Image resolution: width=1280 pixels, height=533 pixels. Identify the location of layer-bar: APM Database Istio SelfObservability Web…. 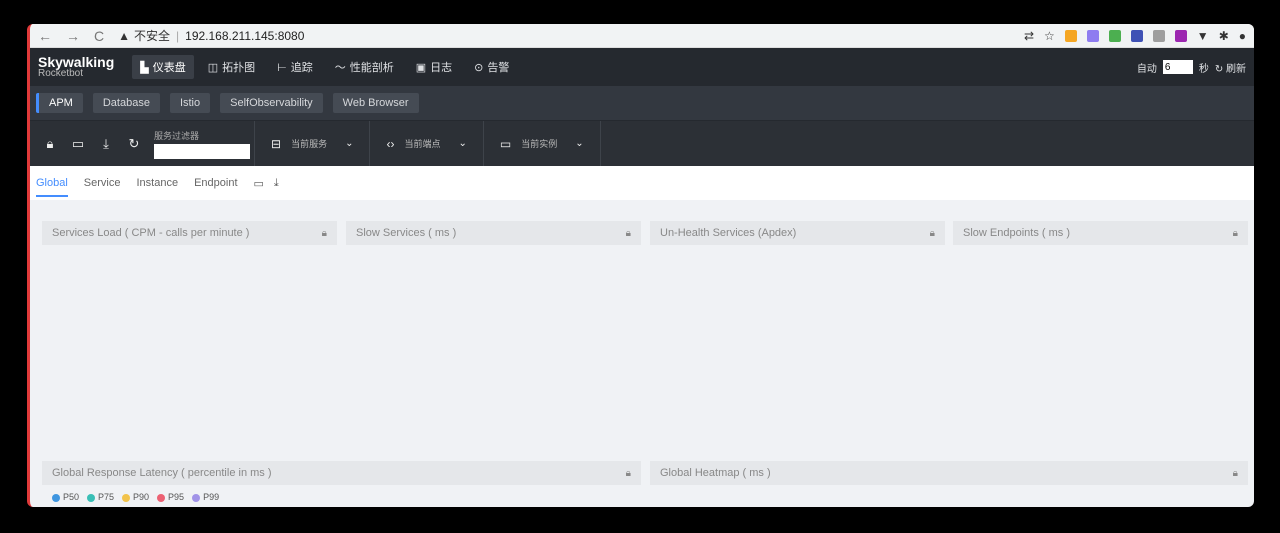
(642, 103).